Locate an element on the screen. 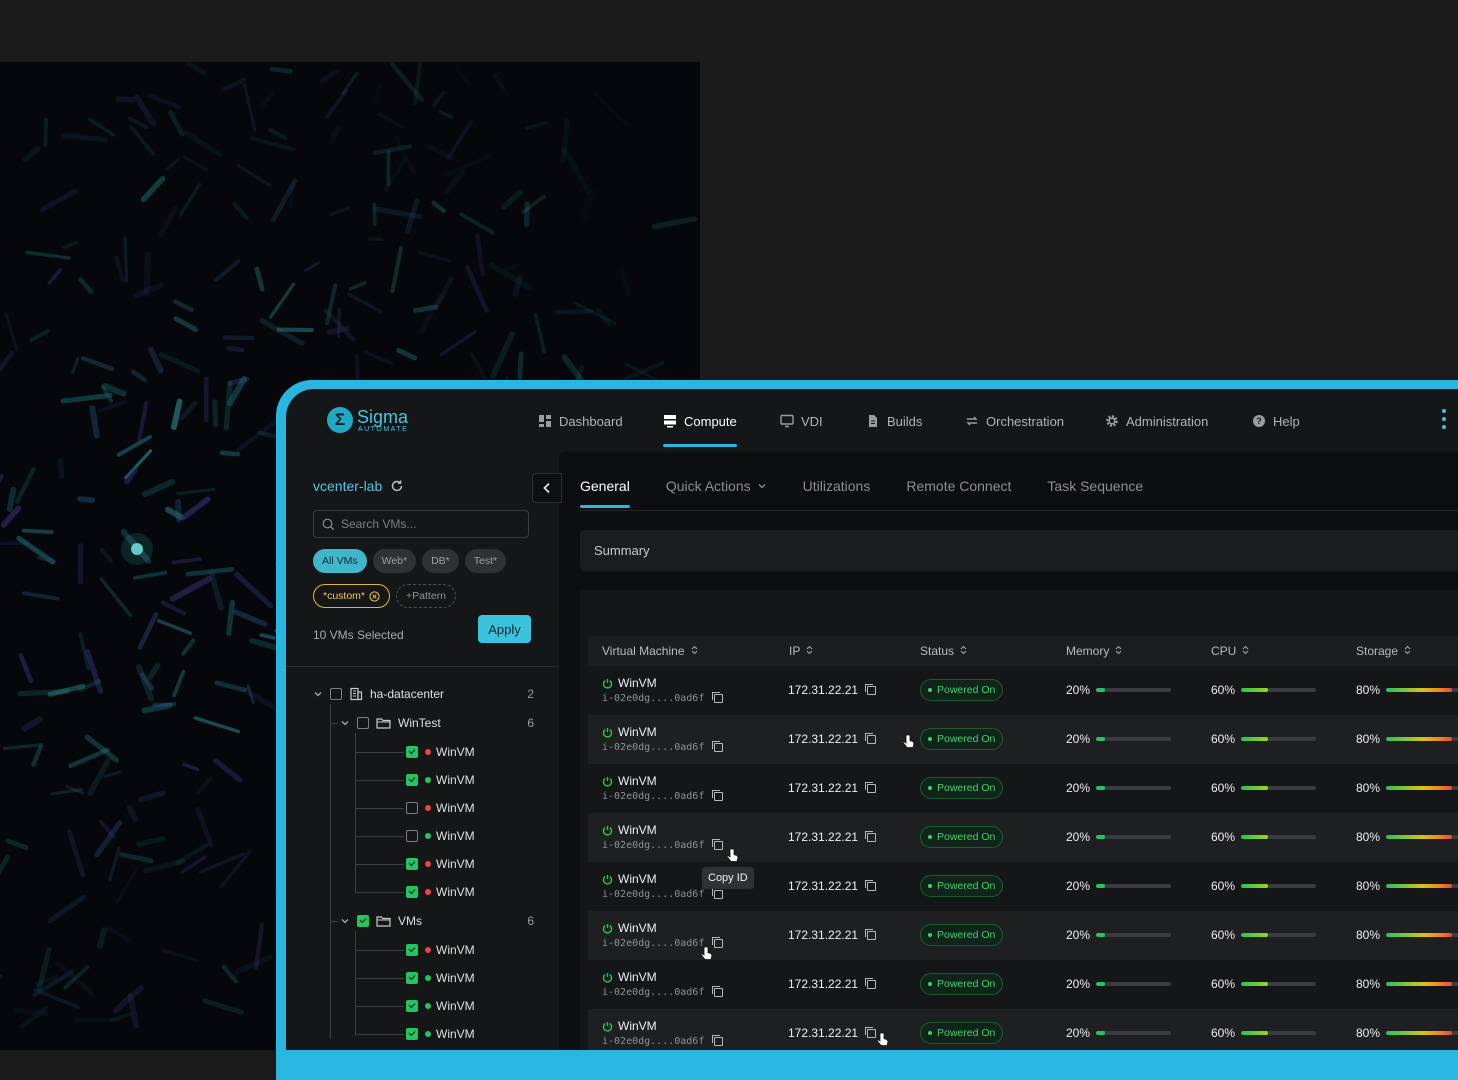 The image size is (1458, 1080). summary-header: Summary is located at coordinates (1019, 550).